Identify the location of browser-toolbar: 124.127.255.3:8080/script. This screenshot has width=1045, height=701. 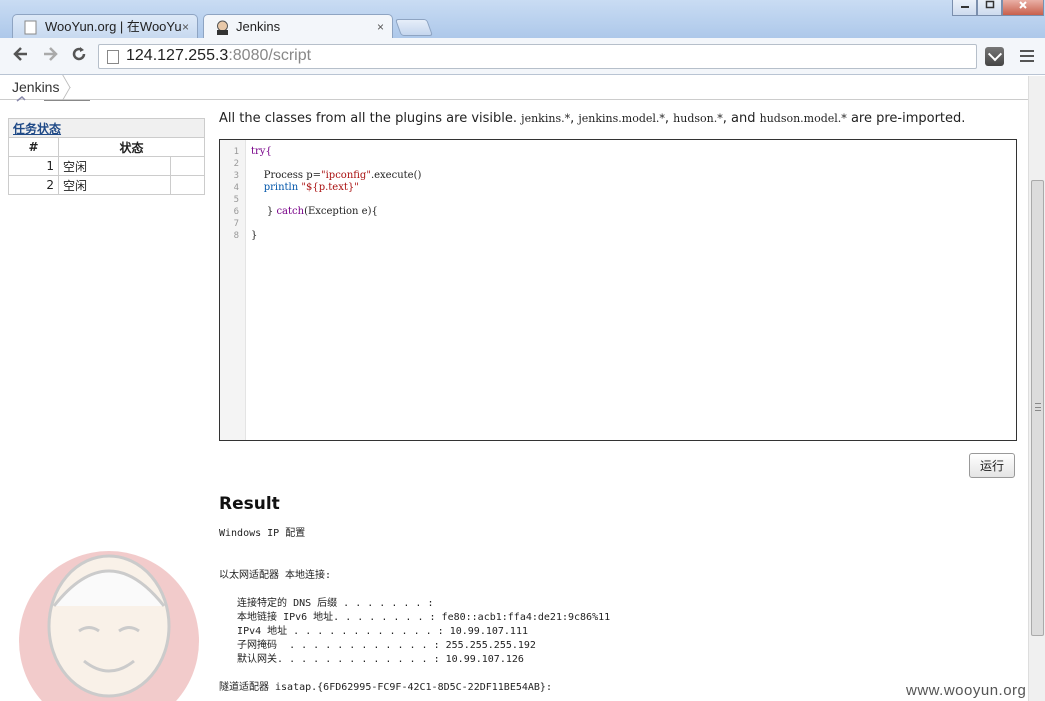
(522, 56).